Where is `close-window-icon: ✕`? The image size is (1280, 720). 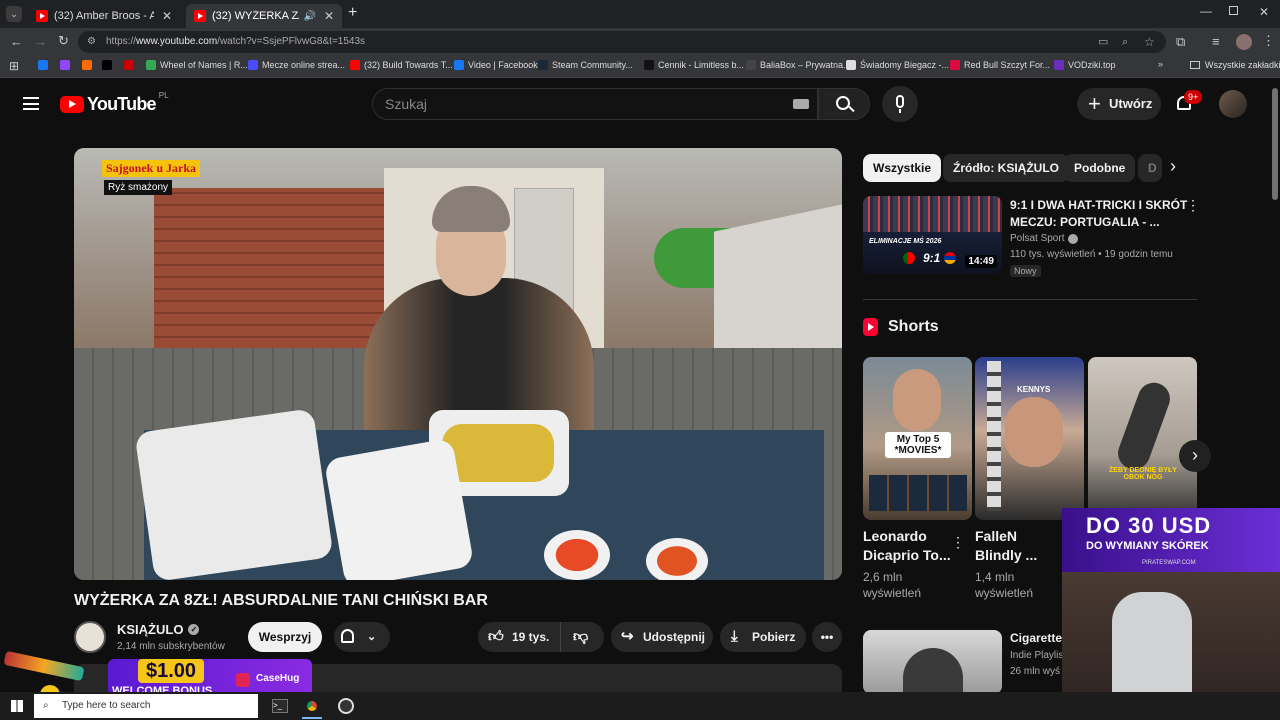 close-window-icon: ✕ is located at coordinates (1264, 12).